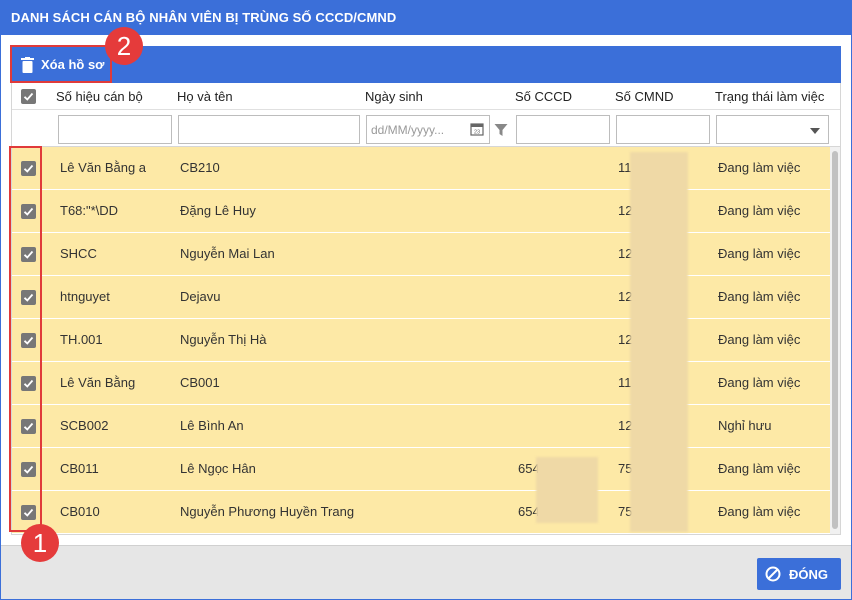 Image resolution: width=852 pixels, height=600 pixels. What do you see at coordinates (269, 129) in the screenshot?
I see `filter-name-input` at bounding box center [269, 129].